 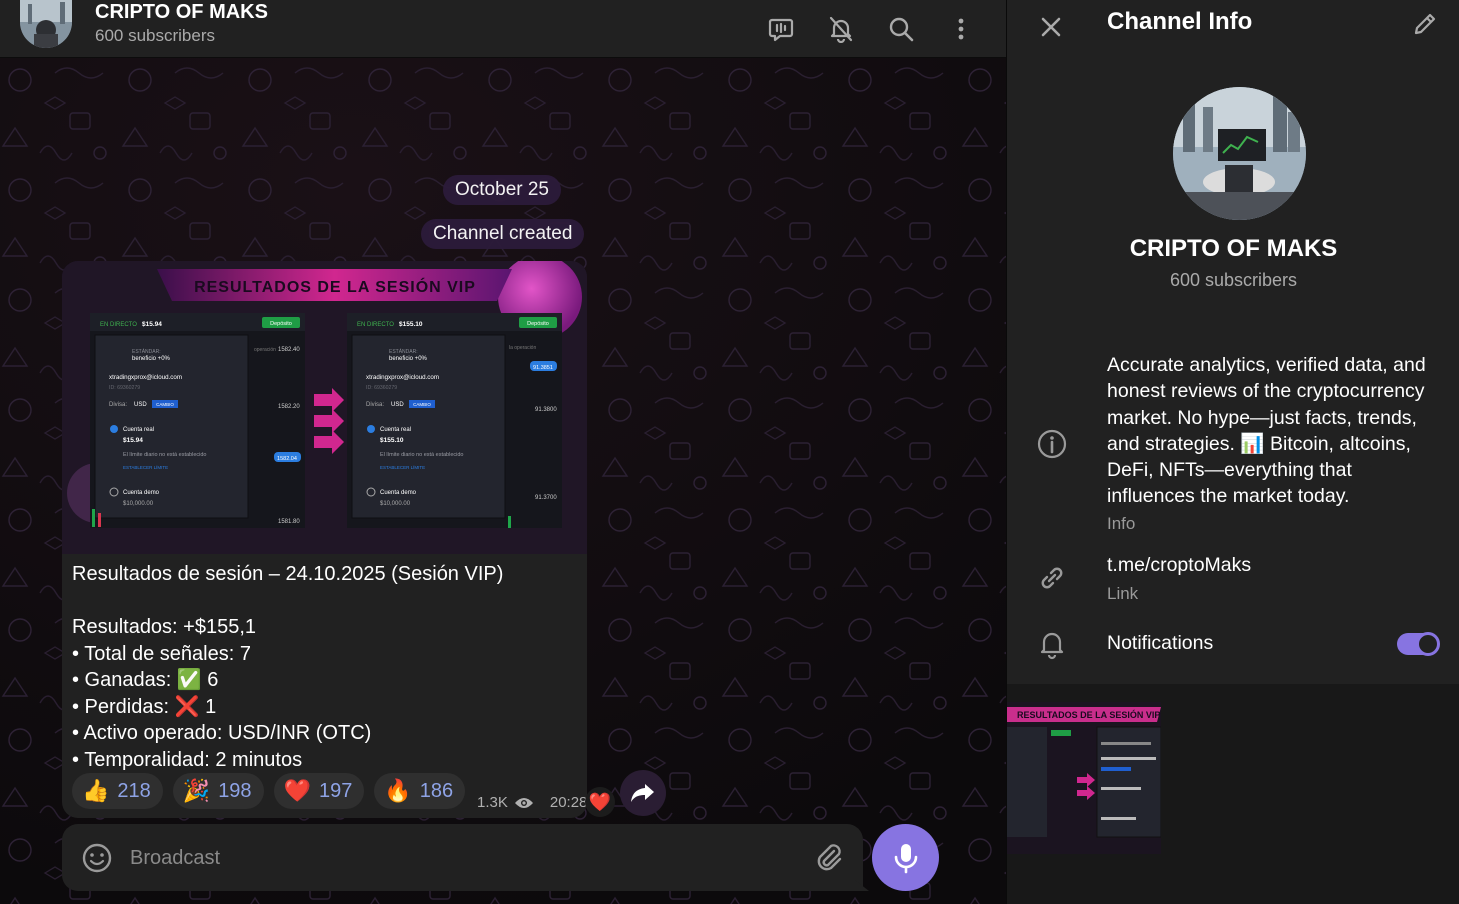 I want to click on link-icon, so click(x=1052, y=578).